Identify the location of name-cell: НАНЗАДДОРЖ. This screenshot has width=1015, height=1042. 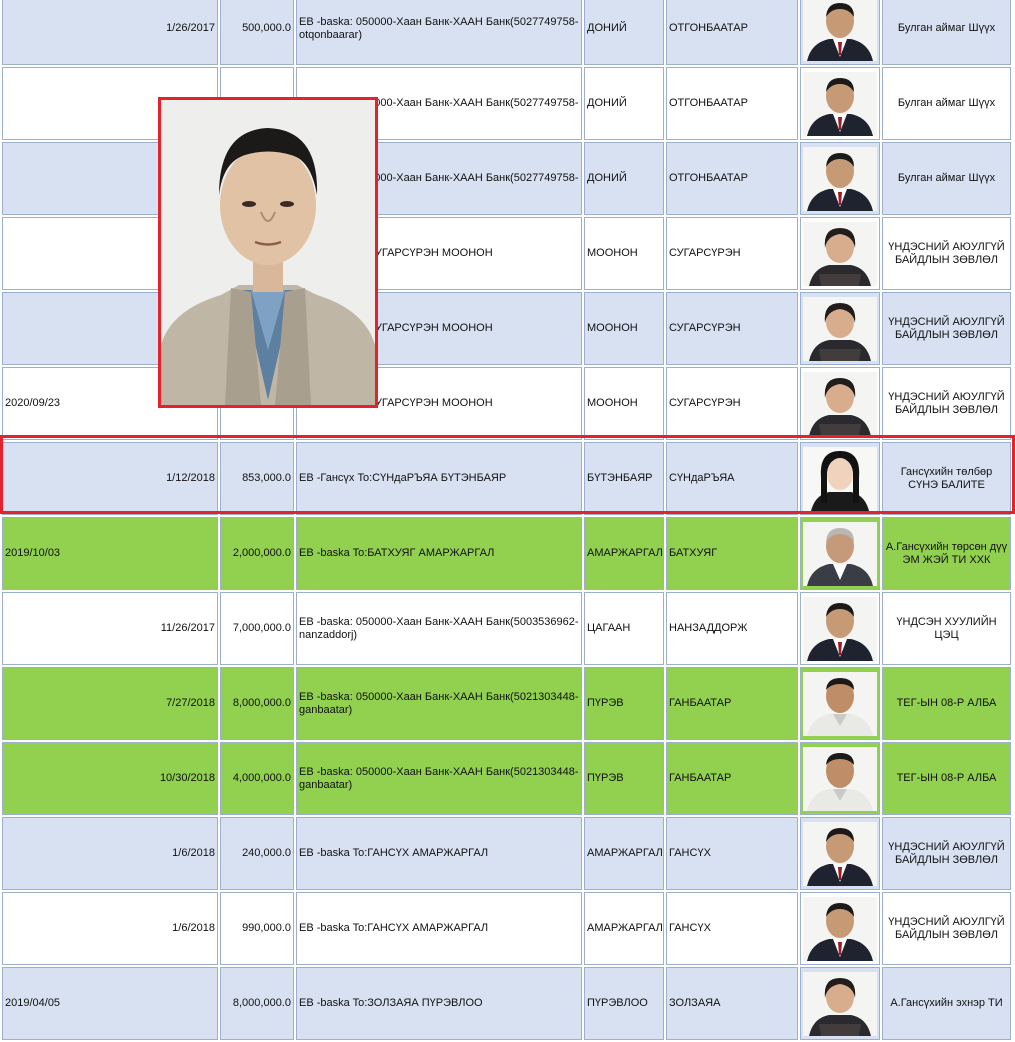
(732, 628).